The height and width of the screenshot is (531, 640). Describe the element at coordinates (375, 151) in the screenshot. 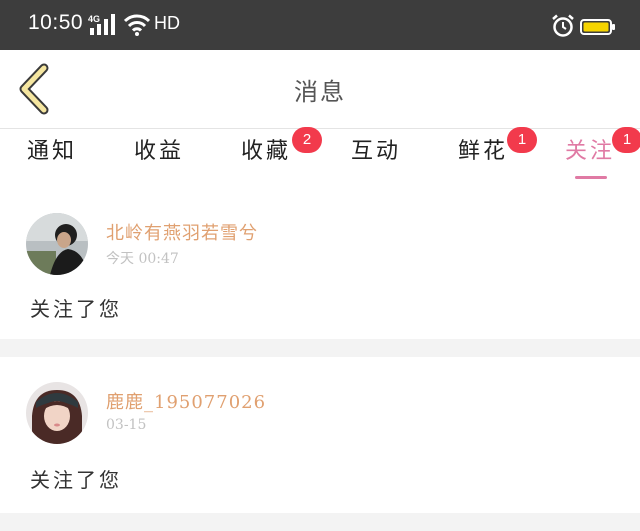

I see `tab-label: 互动` at that location.